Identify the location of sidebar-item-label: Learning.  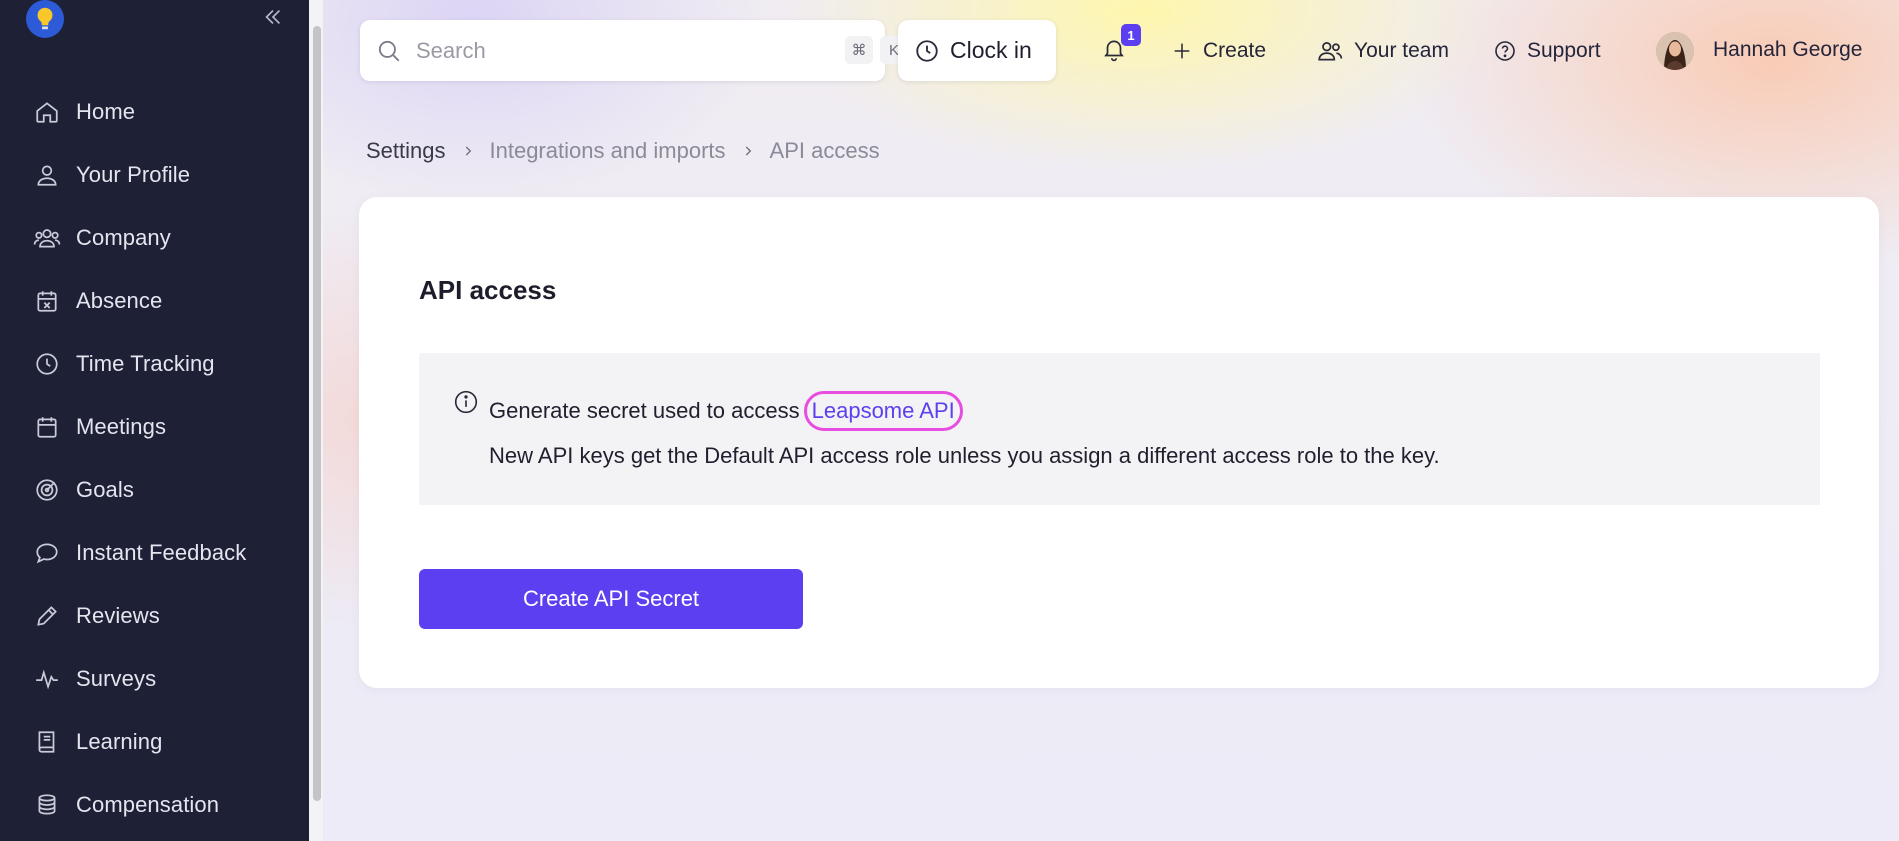
(119, 741).